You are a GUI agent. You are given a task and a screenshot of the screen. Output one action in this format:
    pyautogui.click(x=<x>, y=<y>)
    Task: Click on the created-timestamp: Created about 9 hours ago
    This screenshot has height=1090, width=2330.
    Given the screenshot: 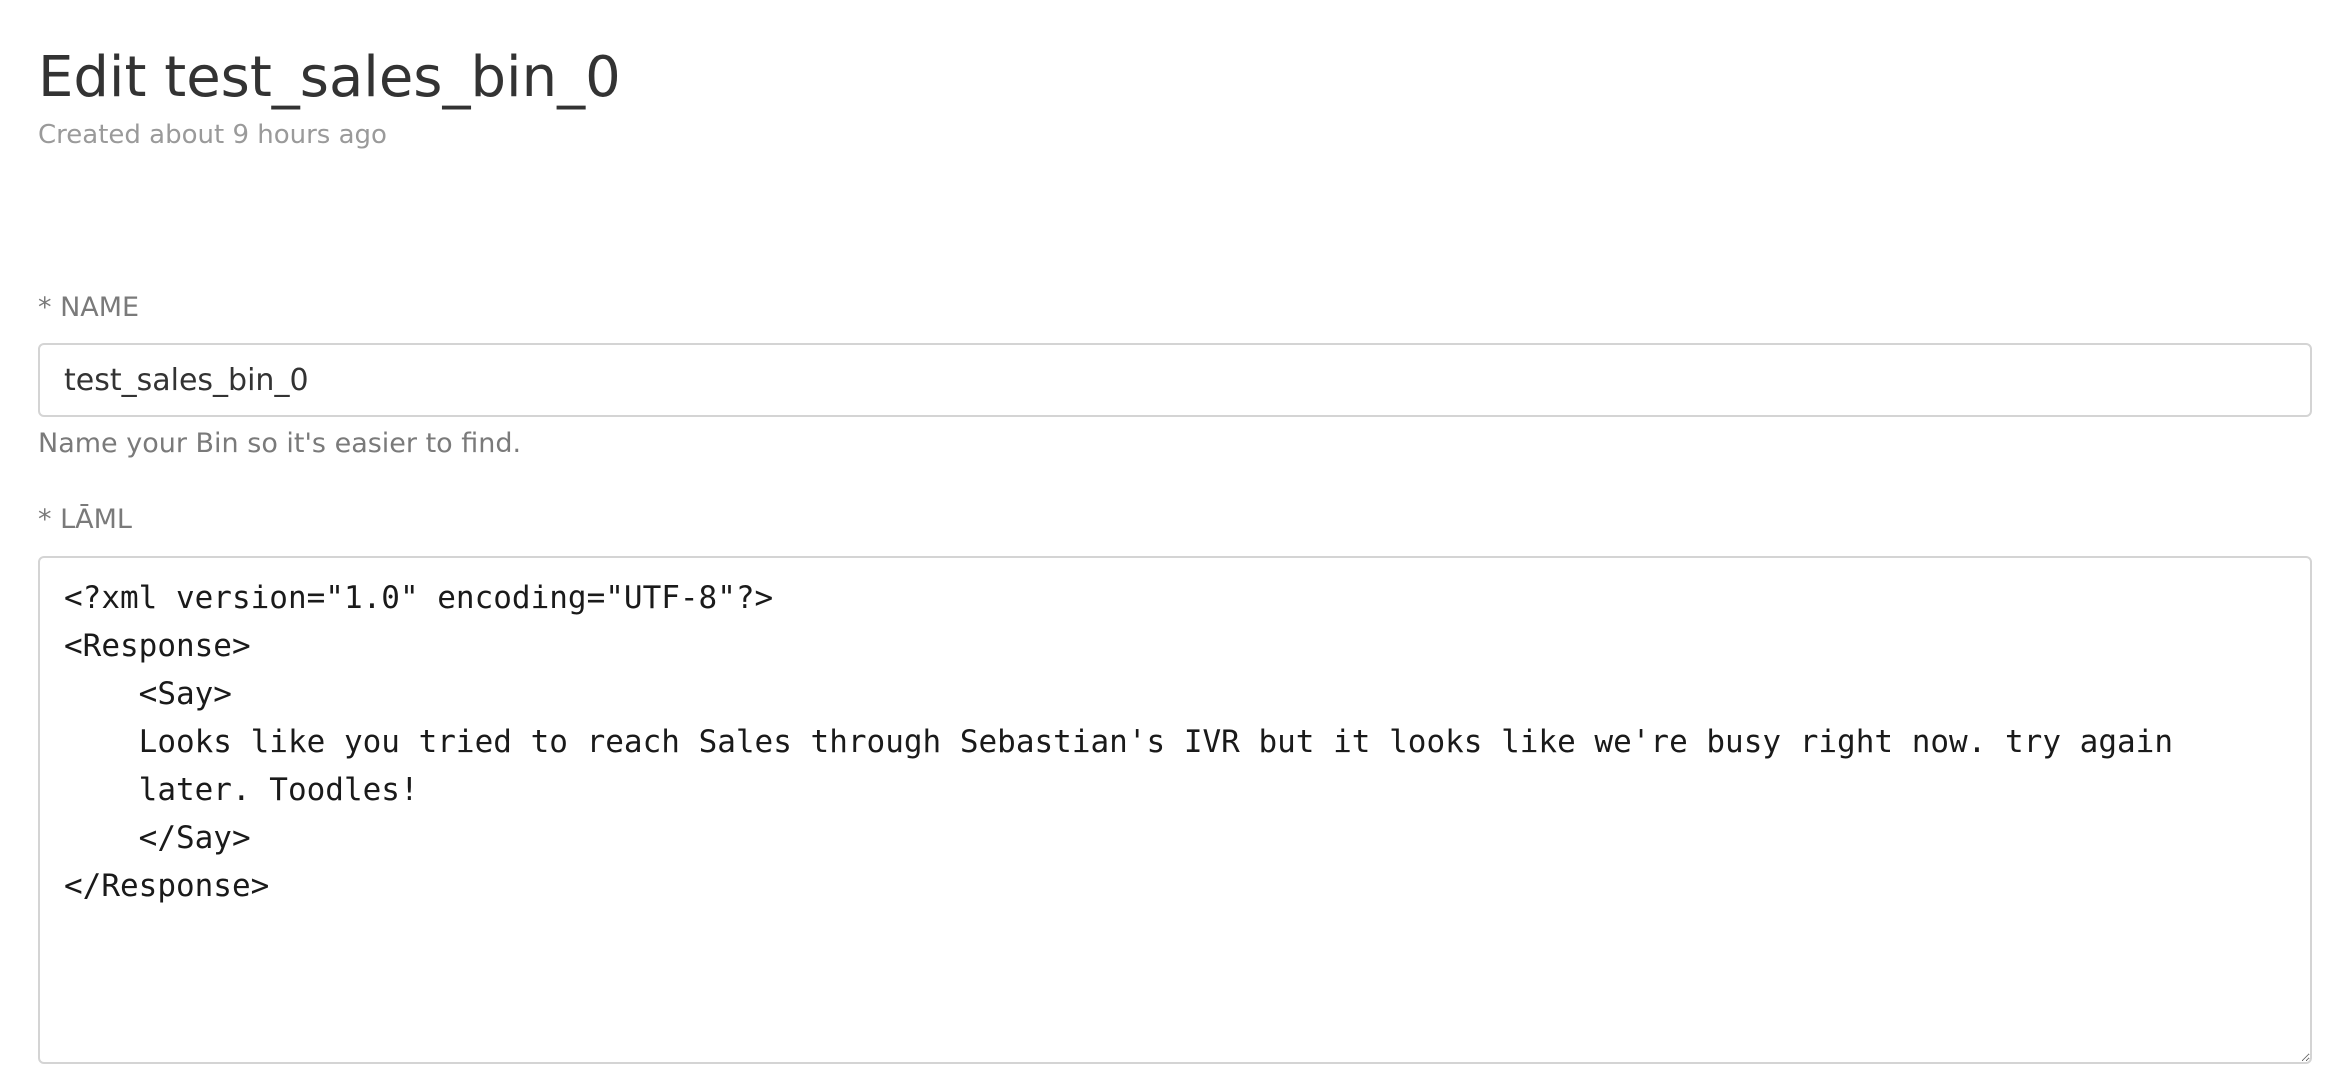 What is the action you would take?
    pyautogui.click(x=212, y=135)
    